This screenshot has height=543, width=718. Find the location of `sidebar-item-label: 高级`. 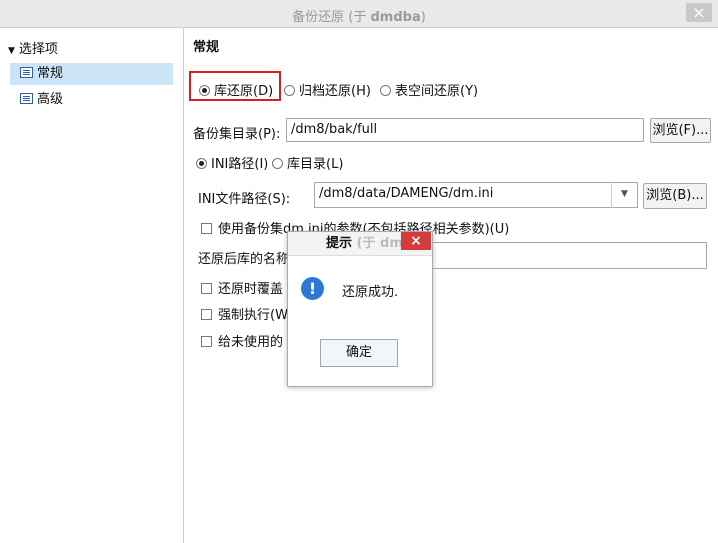

sidebar-item-label: 高级 is located at coordinates (50, 99).